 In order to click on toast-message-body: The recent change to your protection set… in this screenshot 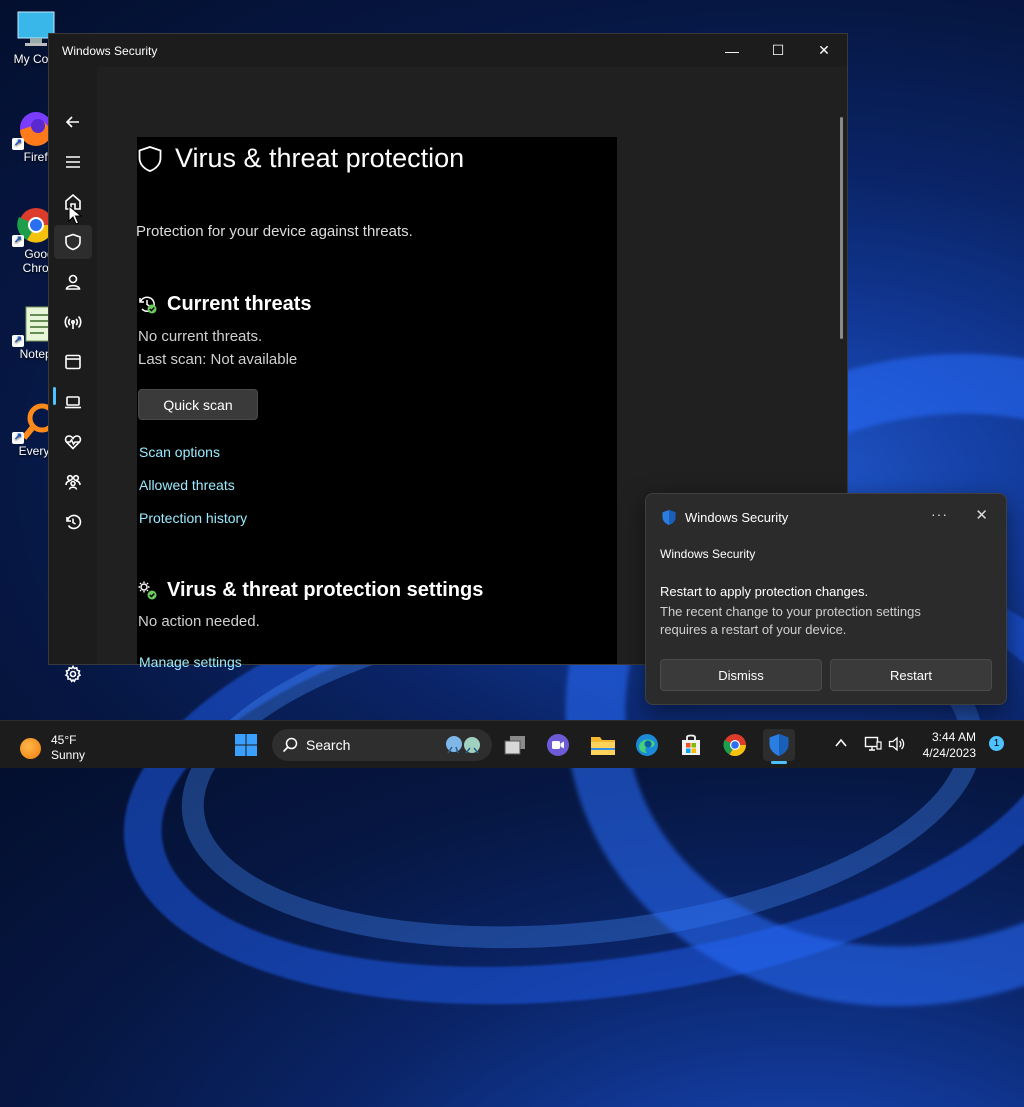, I will do `click(790, 620)`.